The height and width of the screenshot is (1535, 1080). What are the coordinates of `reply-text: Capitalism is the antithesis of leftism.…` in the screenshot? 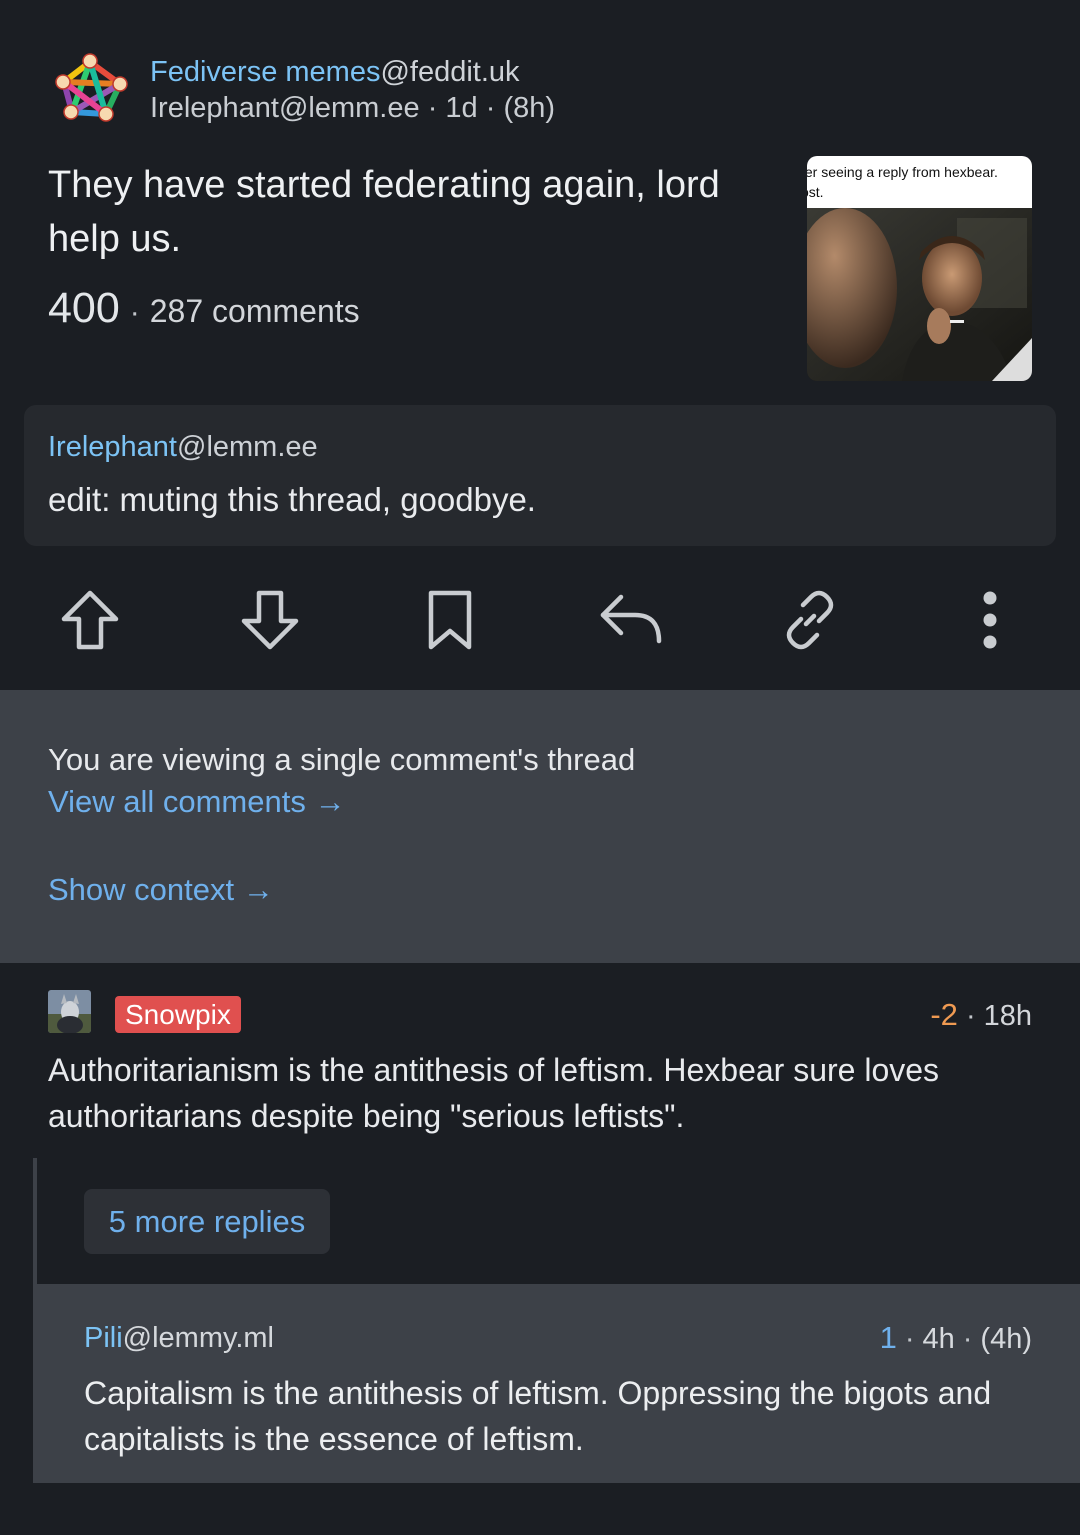 It's located at (538, 1416).